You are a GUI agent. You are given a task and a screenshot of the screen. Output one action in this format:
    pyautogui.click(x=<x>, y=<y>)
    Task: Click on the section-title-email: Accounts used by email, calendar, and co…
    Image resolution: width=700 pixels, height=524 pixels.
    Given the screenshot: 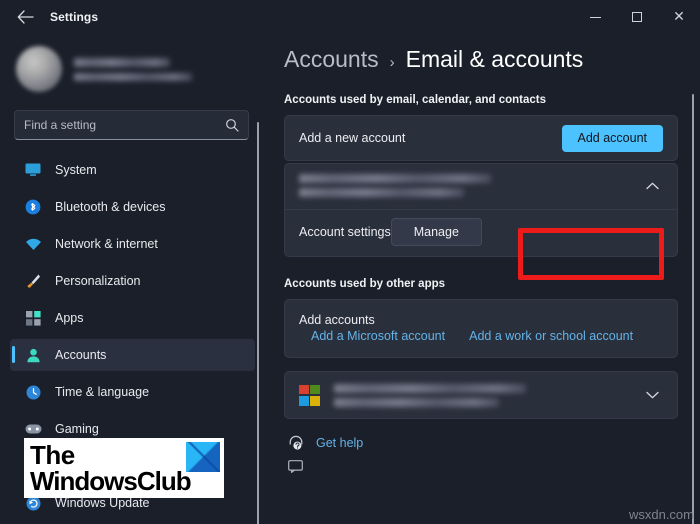 What is the action you would take?
    pyautogui.click(x=415, y=100)
    